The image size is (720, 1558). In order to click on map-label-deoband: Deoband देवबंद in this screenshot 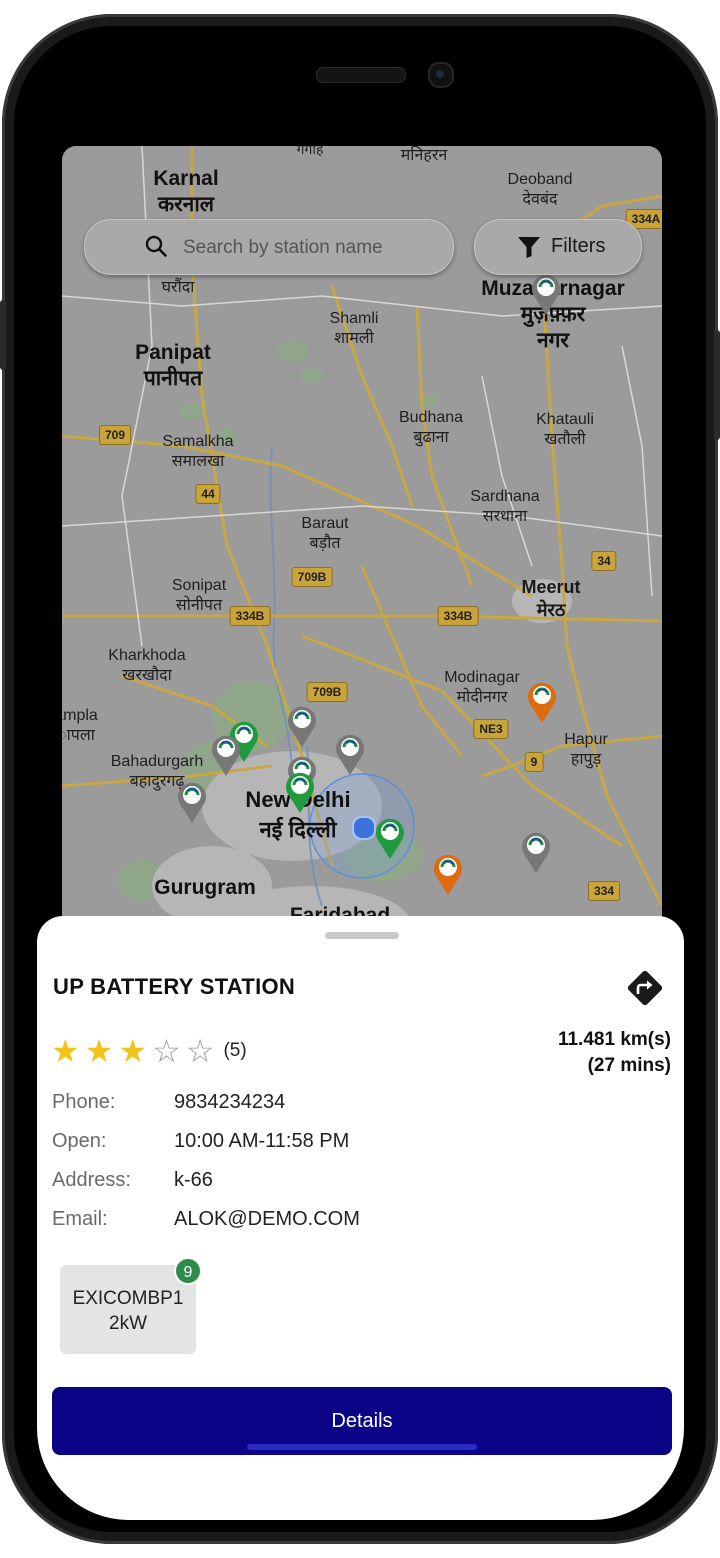, I will do `click(540, 189)`.